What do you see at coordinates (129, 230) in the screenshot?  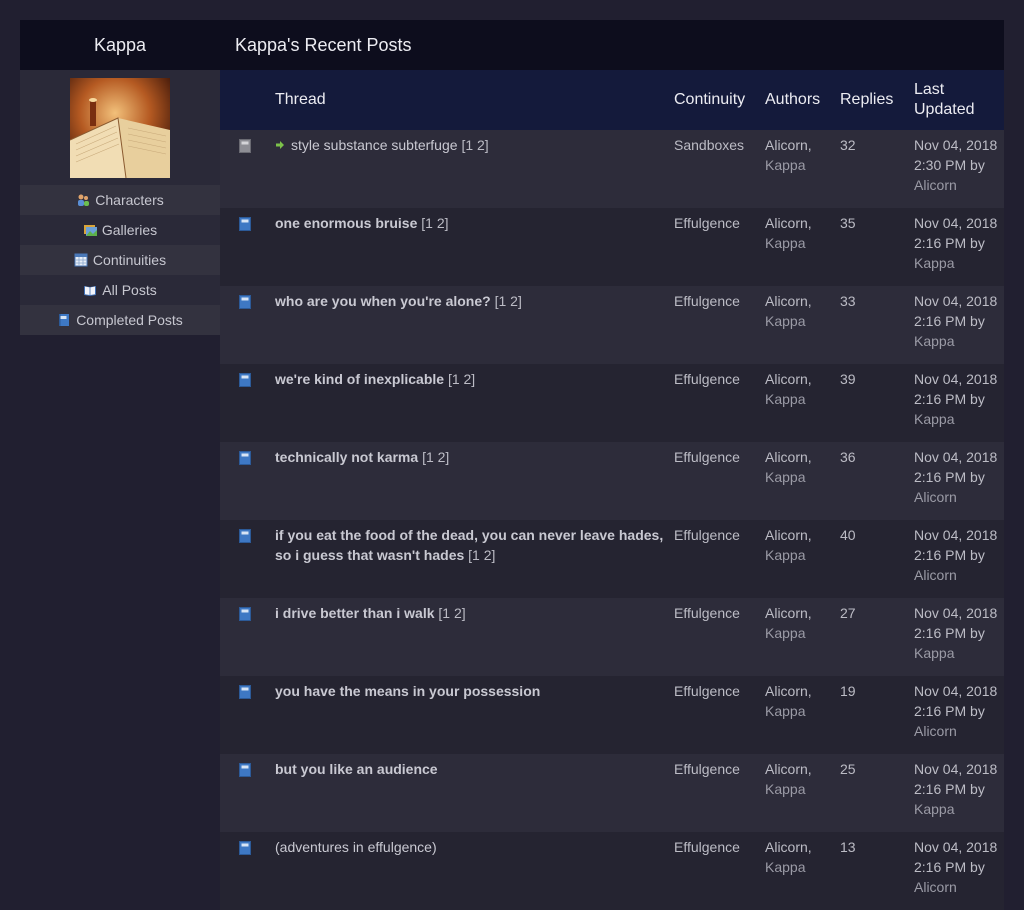 I see `sidebar-item-label: Galleries` at bounding box center [129, 230].